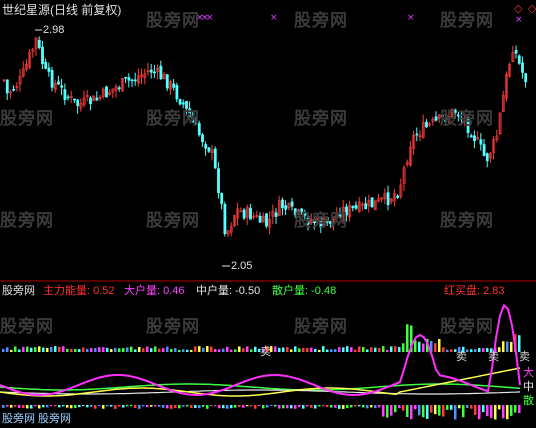 This screenshot has width=536, height=428. Describe the element at coordinates (37, 419) in the screenshot. I see `footer-watermark-text: 股旁网 股旁网` at that location.